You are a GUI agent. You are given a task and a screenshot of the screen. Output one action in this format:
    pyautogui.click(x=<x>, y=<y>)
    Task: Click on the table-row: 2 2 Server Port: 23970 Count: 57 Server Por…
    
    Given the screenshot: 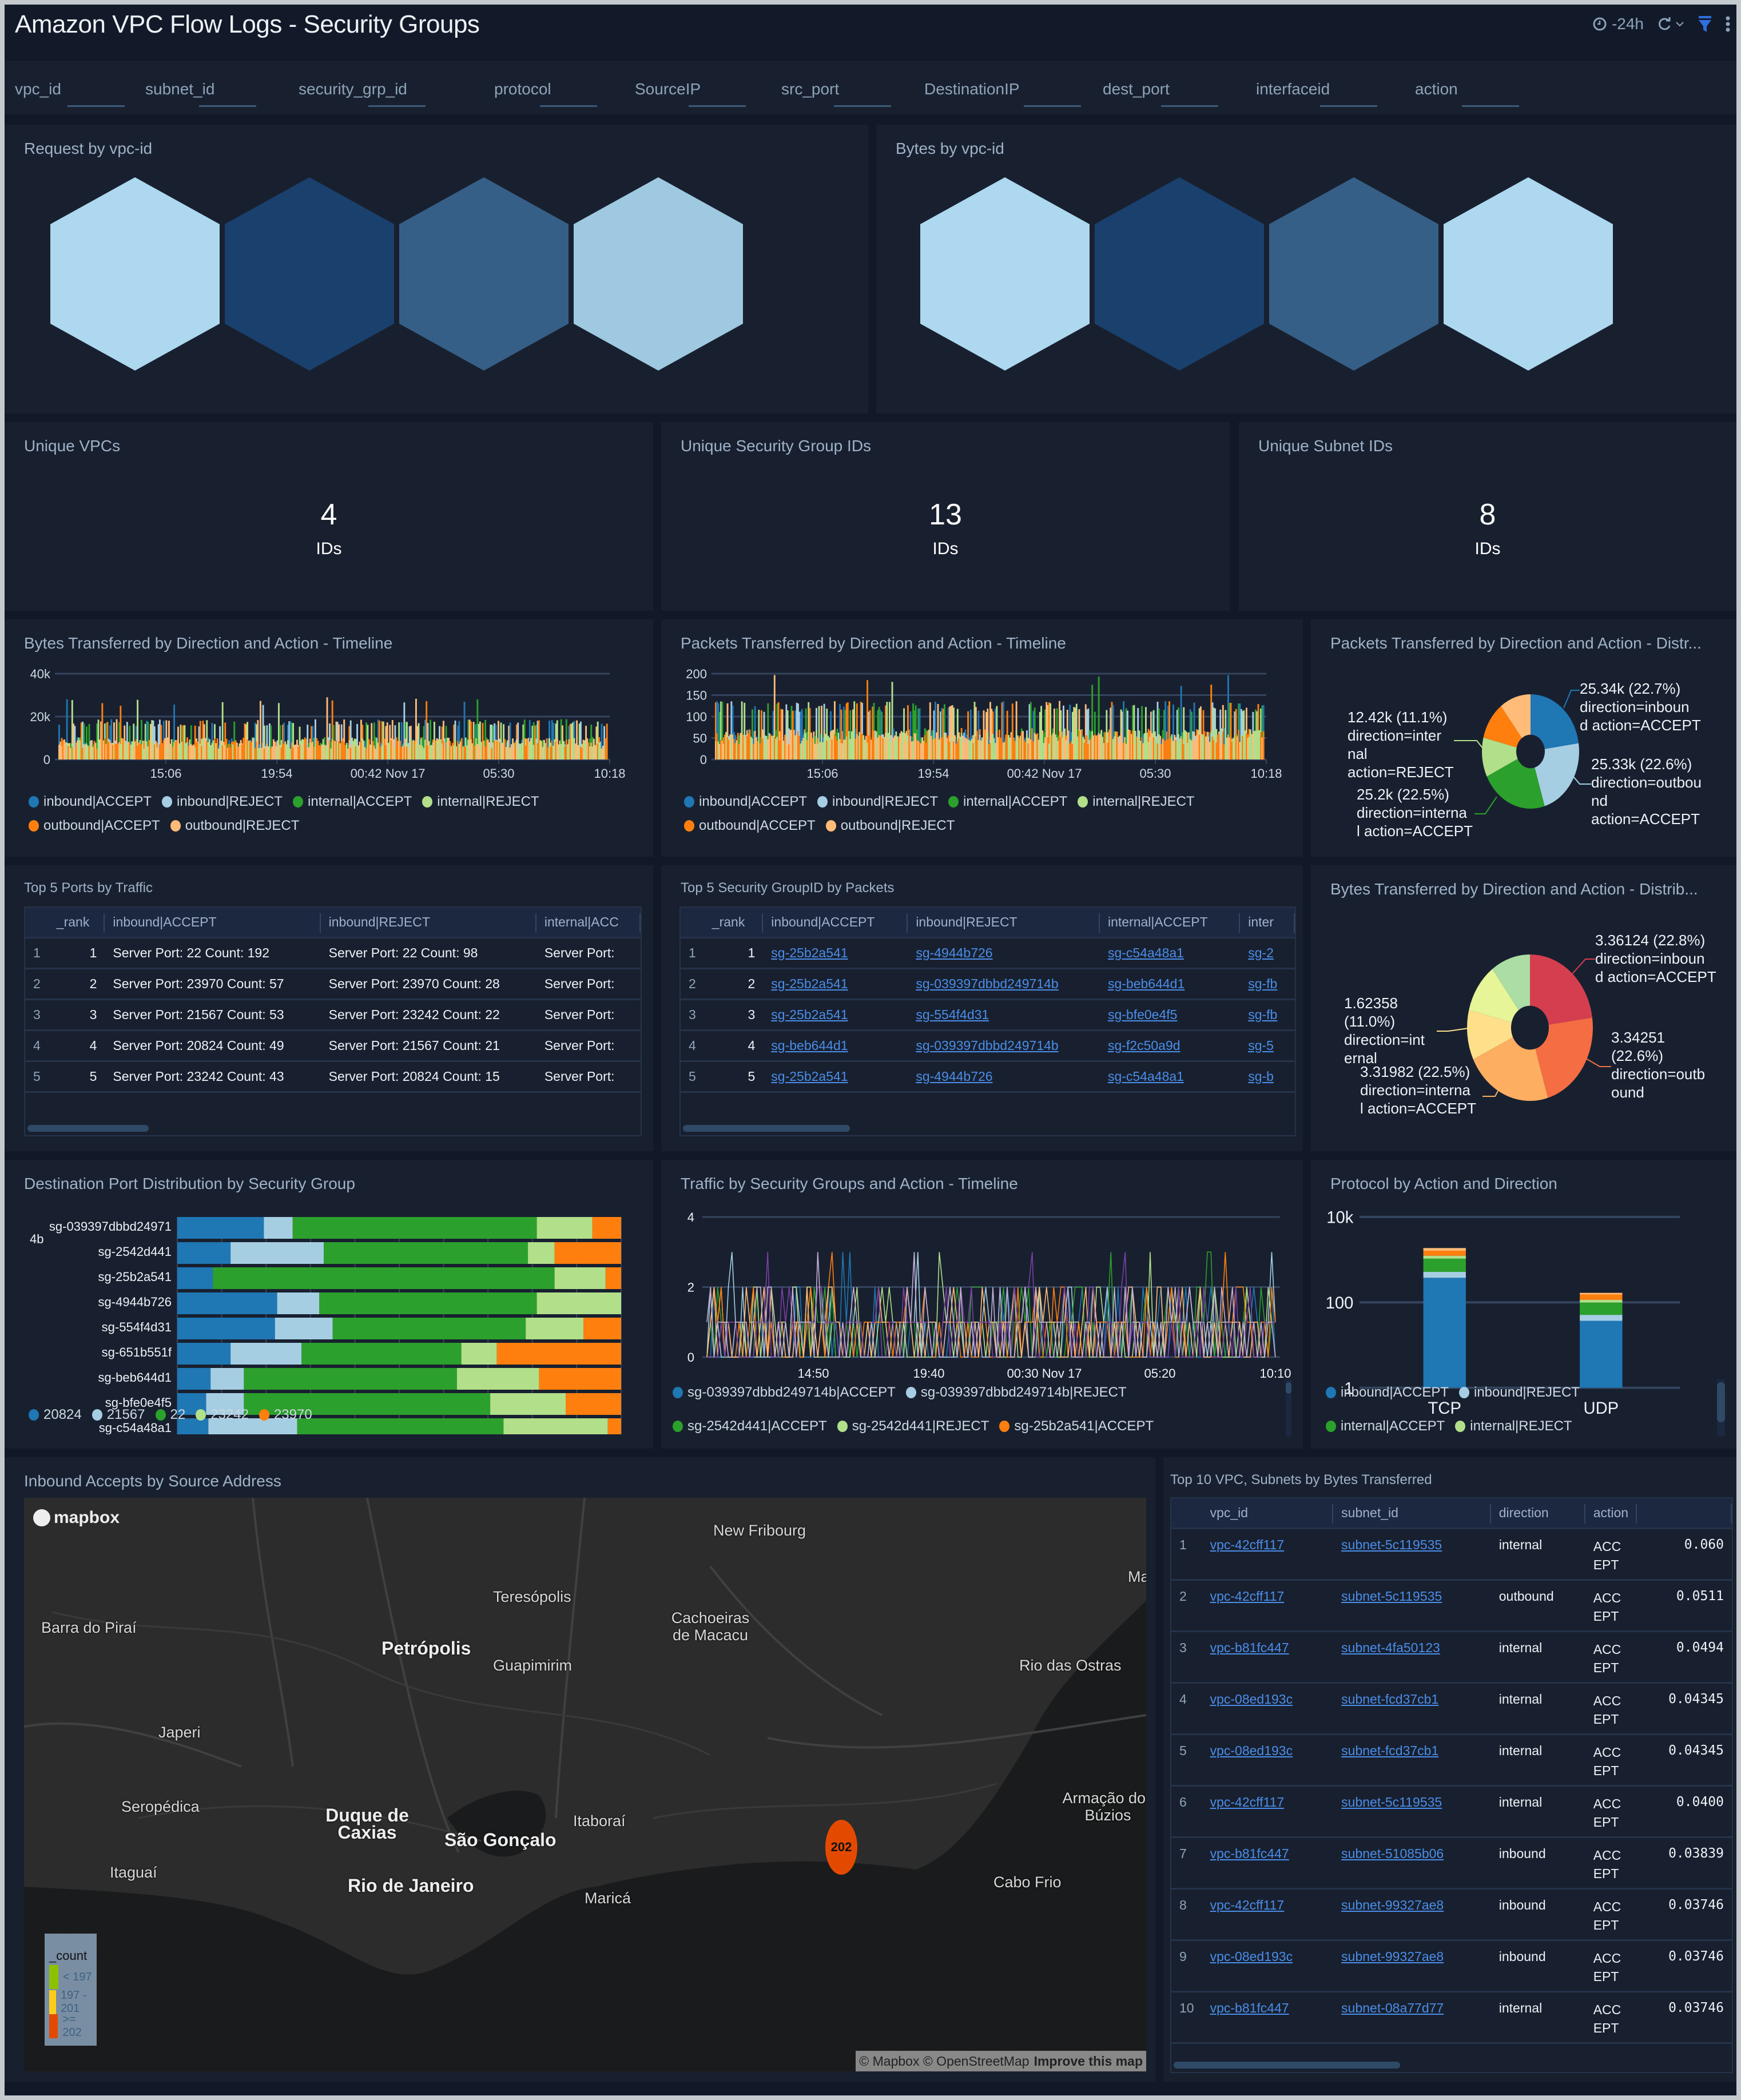 What is the action you would take?
    pyautogui.click(x=333, y=984)
    